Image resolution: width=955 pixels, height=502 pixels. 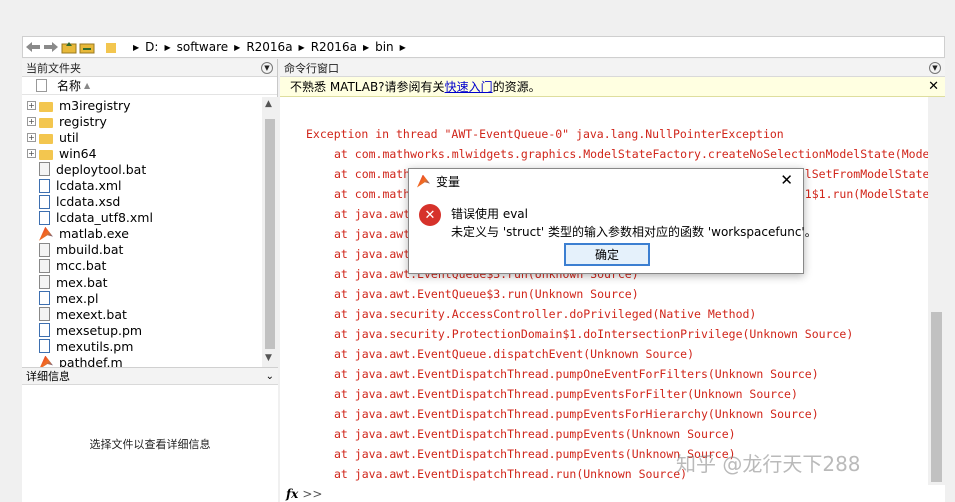 I want to click on command-window-header: 命令行窗口 ▼, so click(x=612, y=68).